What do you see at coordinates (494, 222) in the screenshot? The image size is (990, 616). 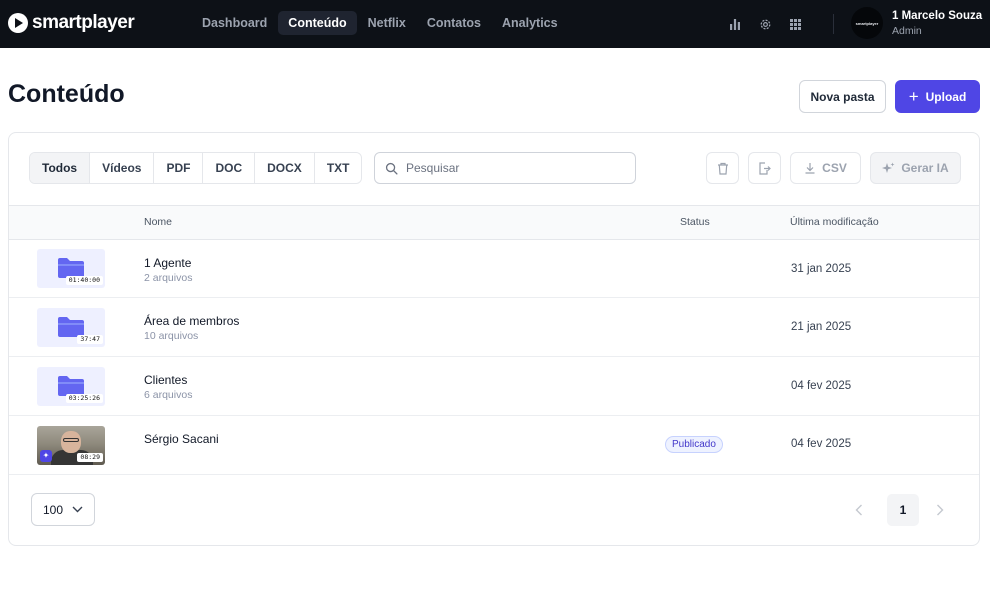 I see `table-header: Nome Status Última modificação` at bounding box center [494, 222].